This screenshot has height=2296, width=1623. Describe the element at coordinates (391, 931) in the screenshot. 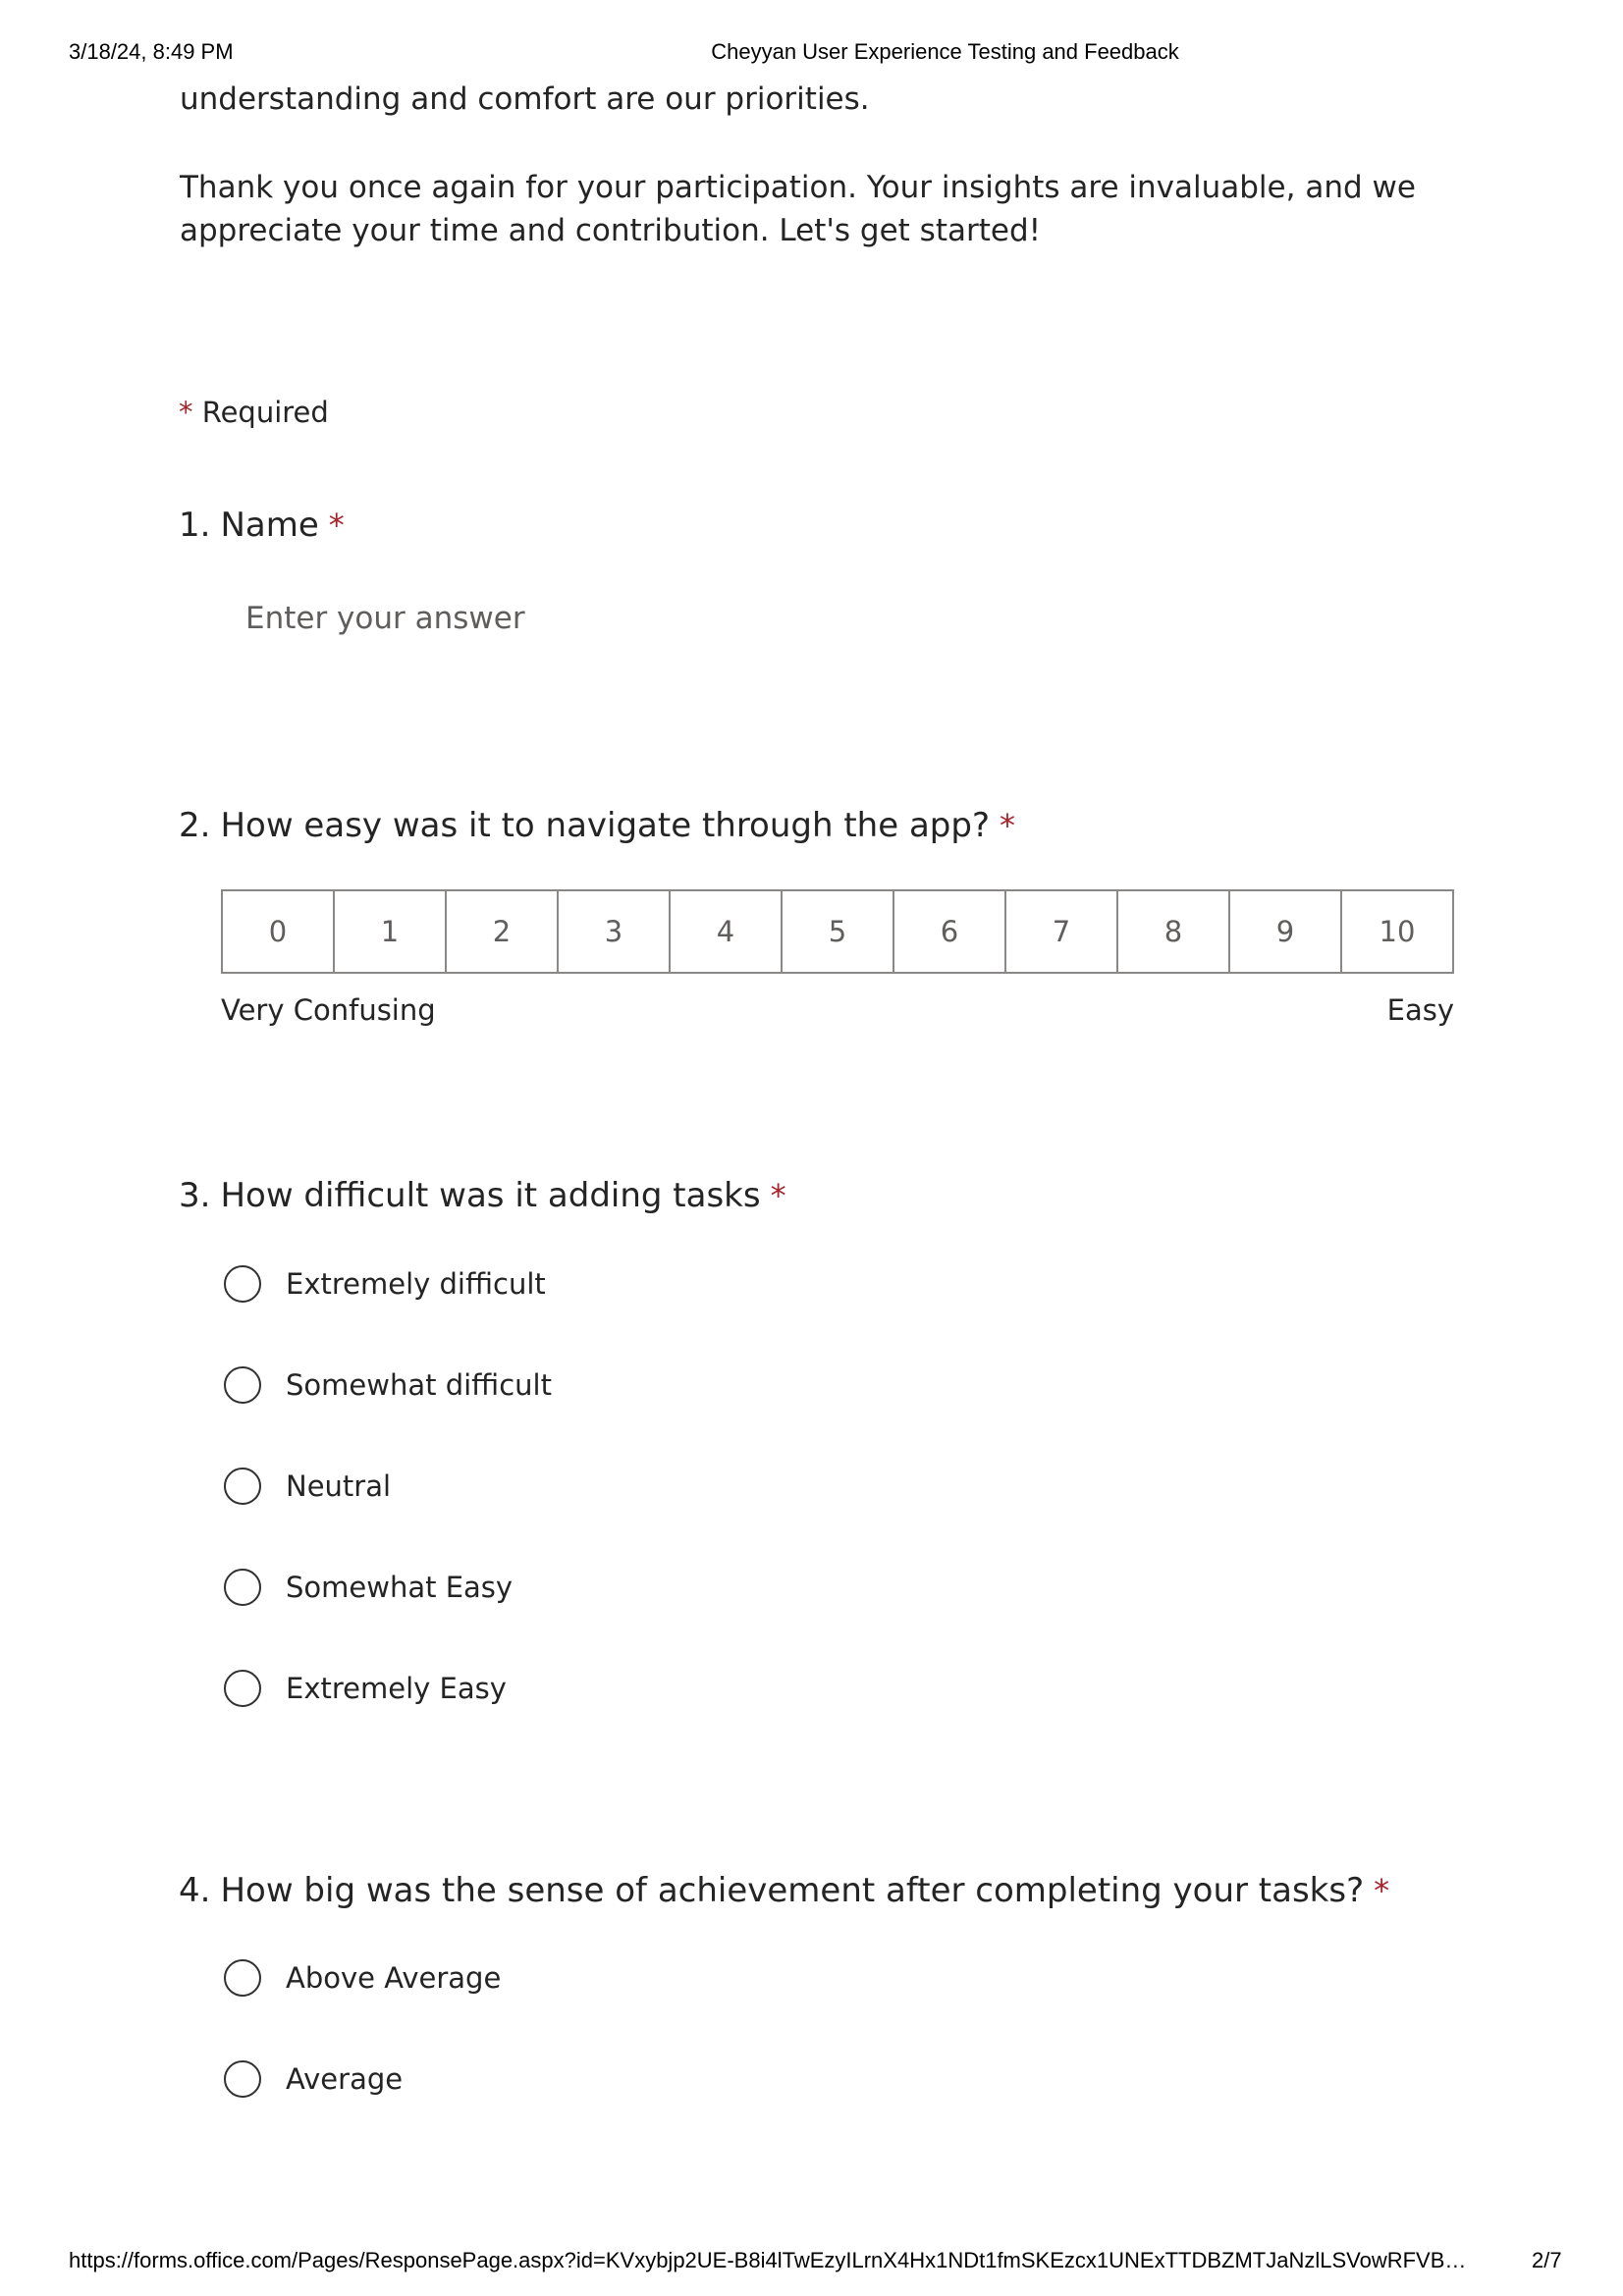

I see `rating-option-1: 1` at that location.